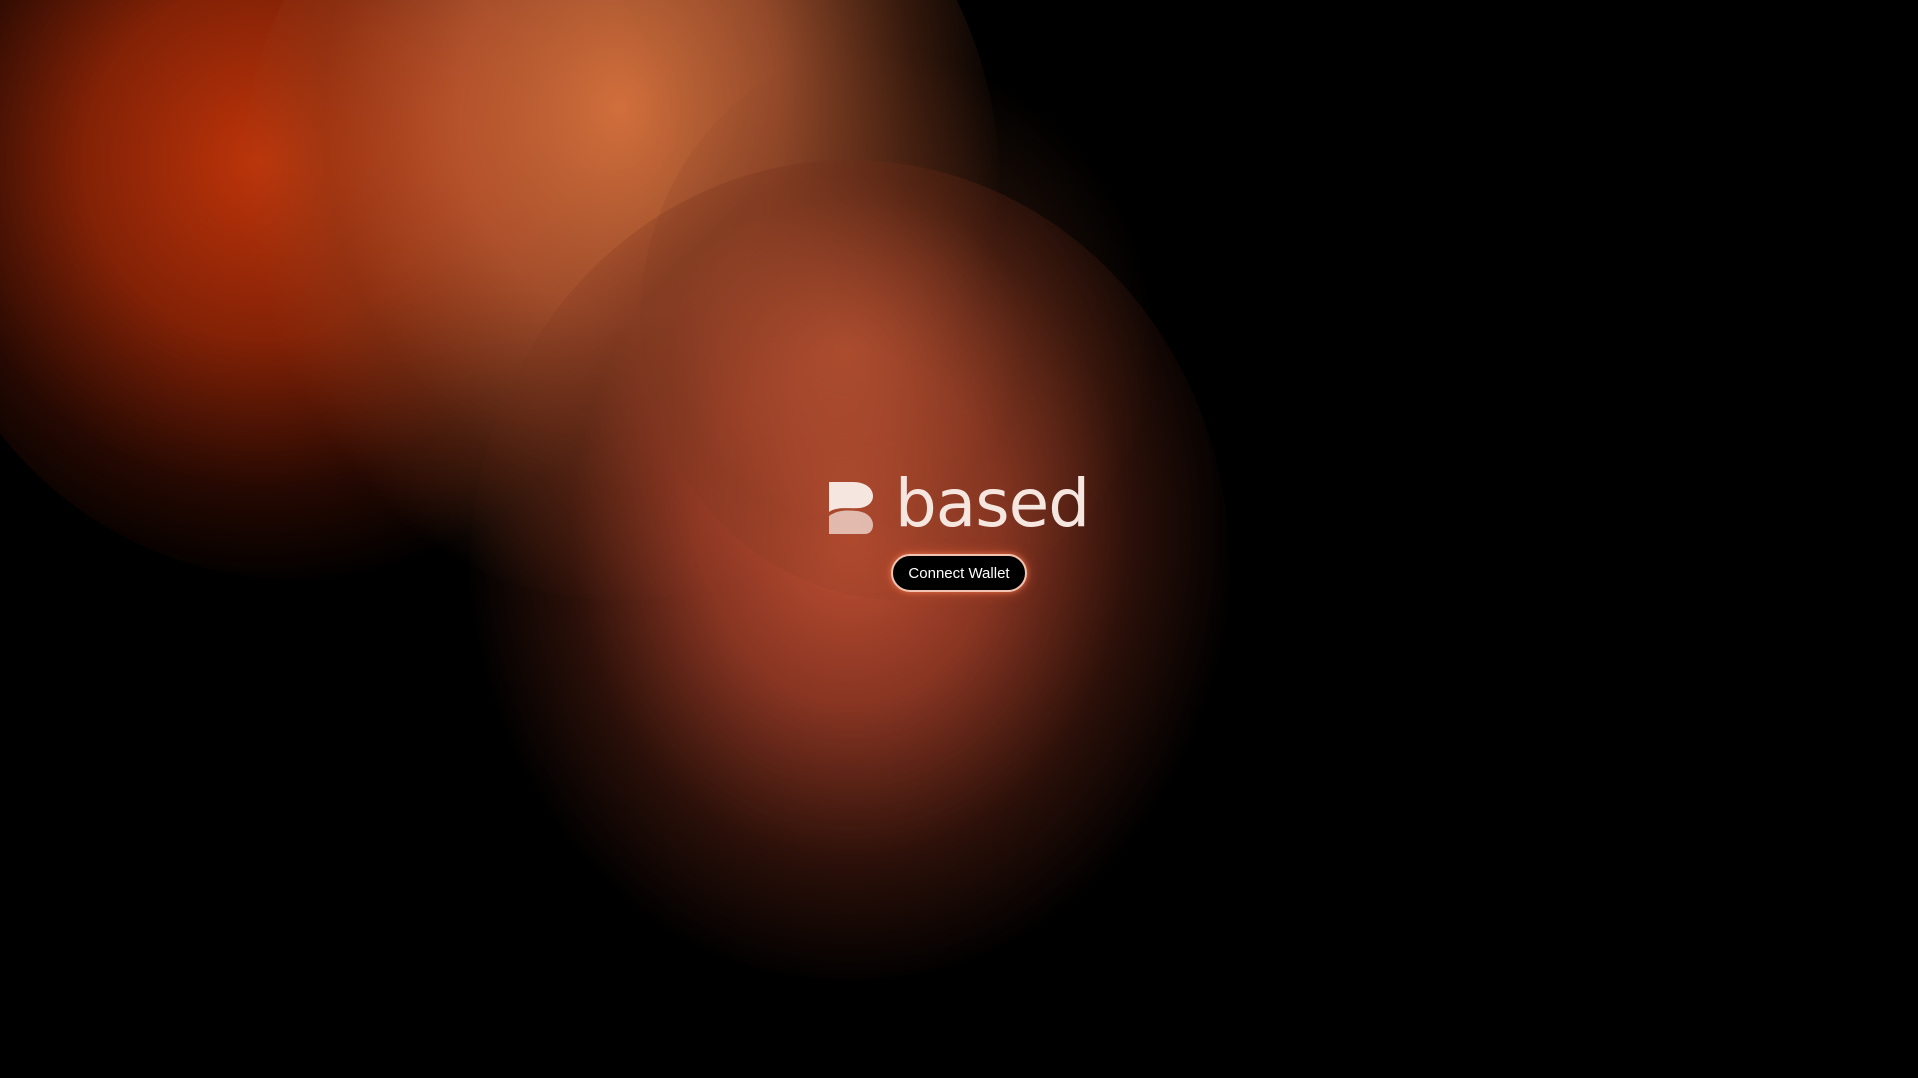  I want to click on hero: based Connect Wallet, so click(959, 531).